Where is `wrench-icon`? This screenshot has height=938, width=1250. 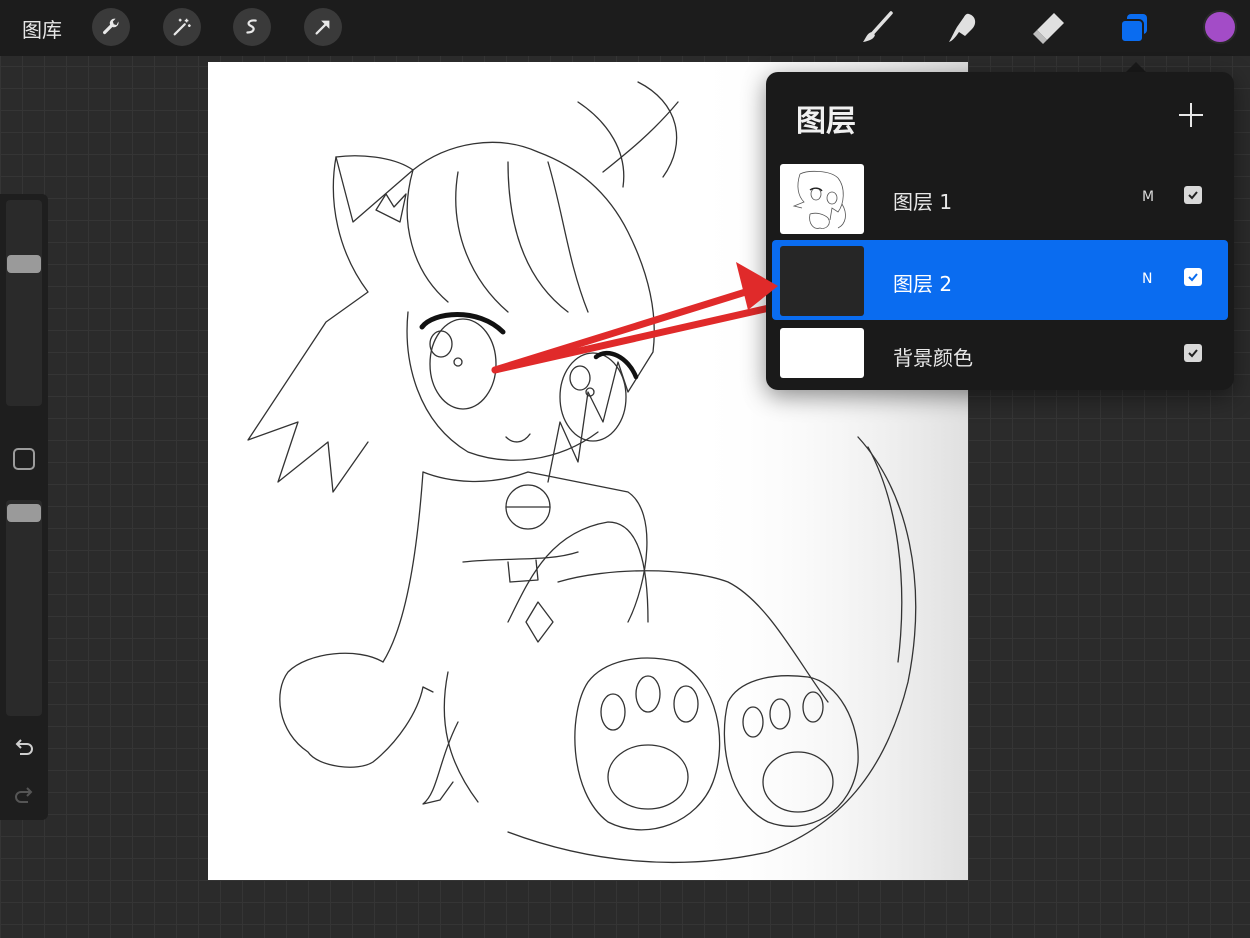
wrench-icon is located at coordinates (111, 27).